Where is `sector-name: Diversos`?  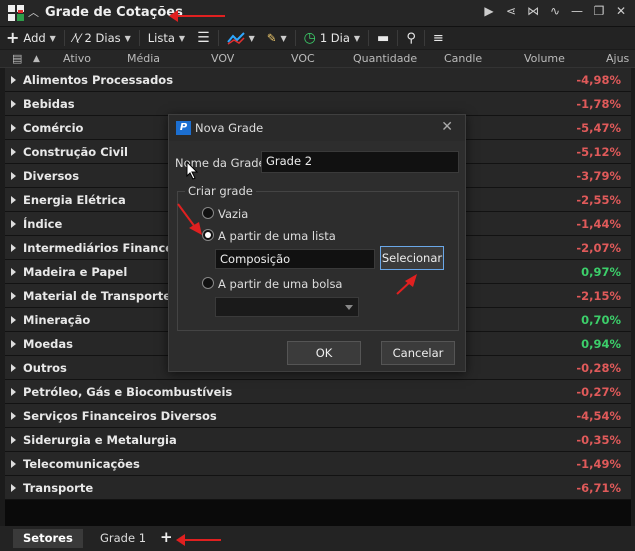
sector-name: Diversos is located at coordinates (51, 176).